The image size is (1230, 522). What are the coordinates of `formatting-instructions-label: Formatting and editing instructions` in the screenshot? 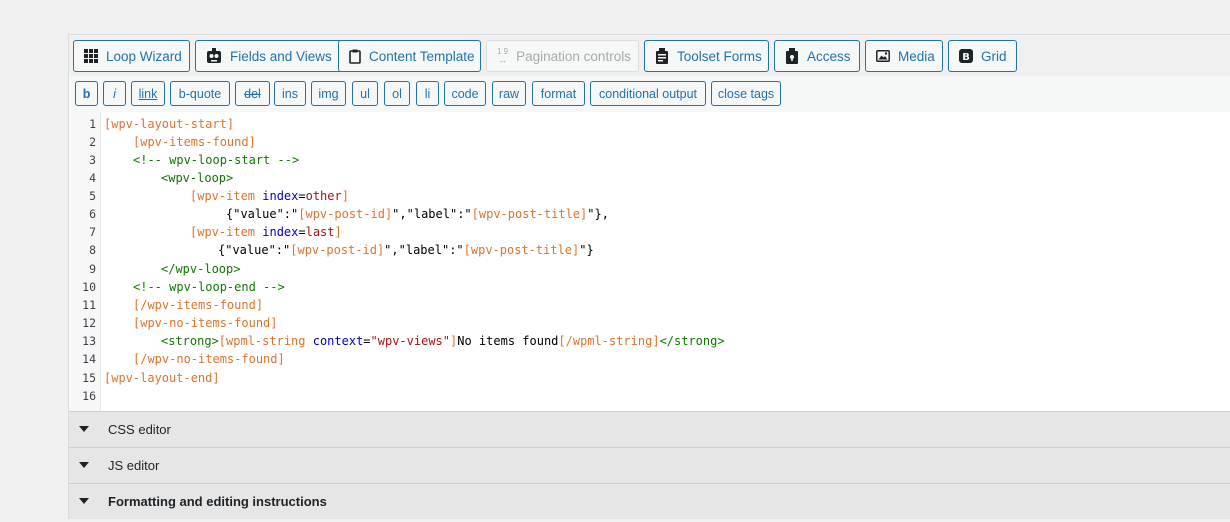 It's located at (217, 501).